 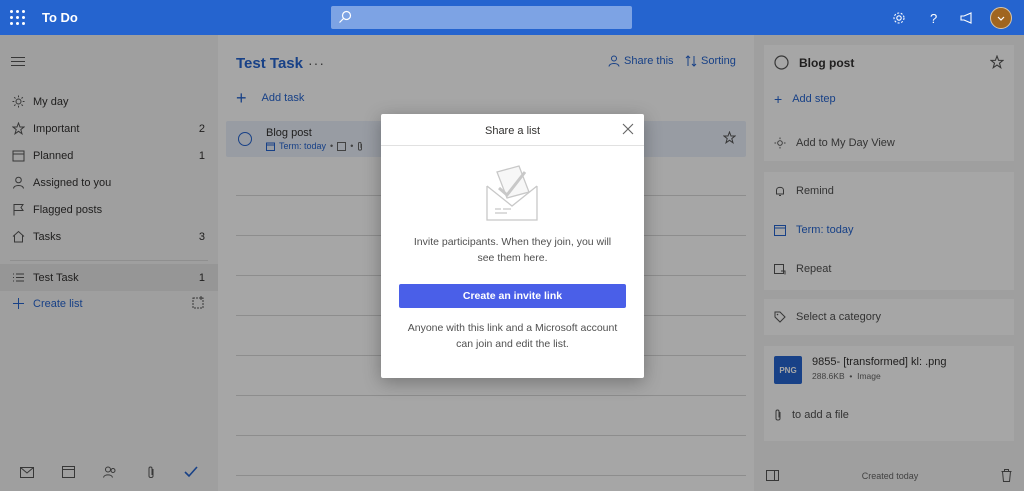 What do you see at coordinates (512, 145) in the screenshot?
I see `dialog-divider` at bounding box center [512, 145].